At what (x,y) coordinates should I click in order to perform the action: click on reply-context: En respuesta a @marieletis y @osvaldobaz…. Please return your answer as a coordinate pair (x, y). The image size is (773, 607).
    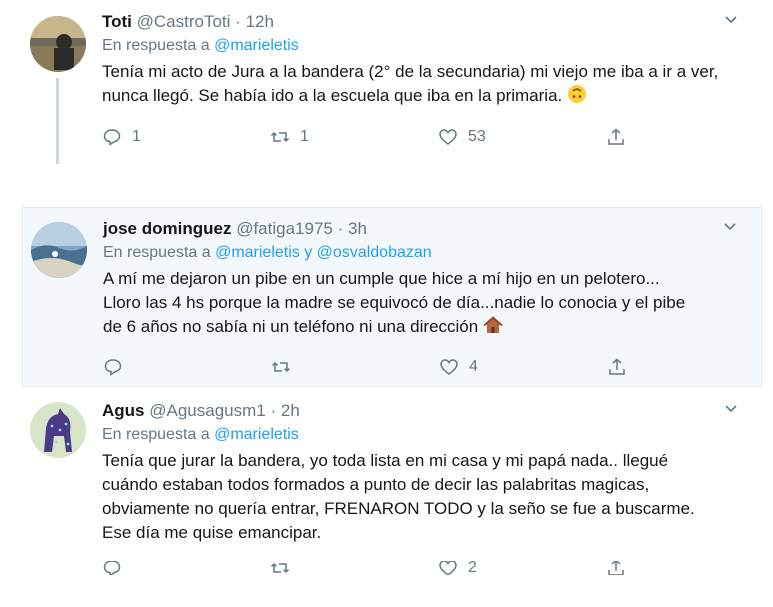
    Looking at the image, I should click on (422, 253).